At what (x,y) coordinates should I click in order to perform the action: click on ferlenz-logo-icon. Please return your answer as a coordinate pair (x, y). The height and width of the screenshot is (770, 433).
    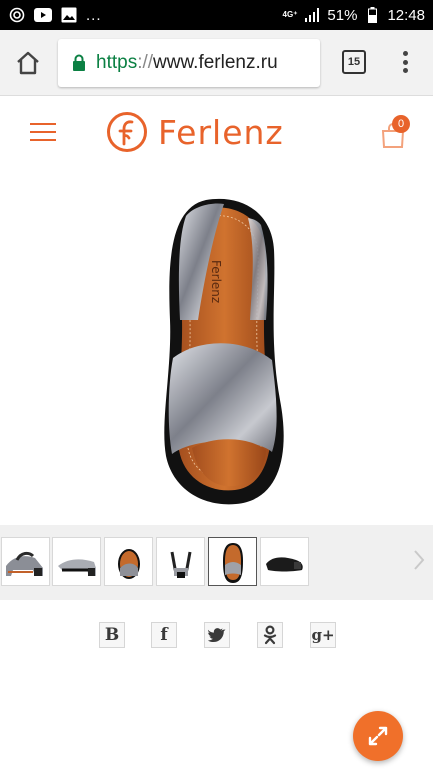
    Looking at the image, I should click on (127, 132).